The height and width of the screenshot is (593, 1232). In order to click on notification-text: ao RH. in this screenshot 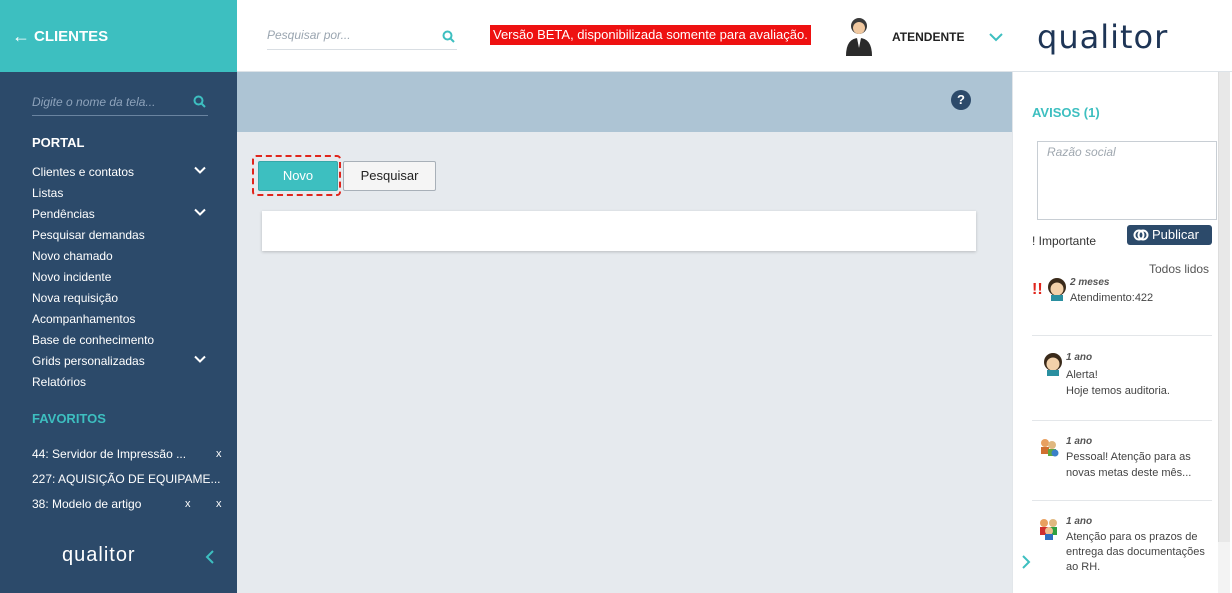, I will do `click(1083, 567)`.